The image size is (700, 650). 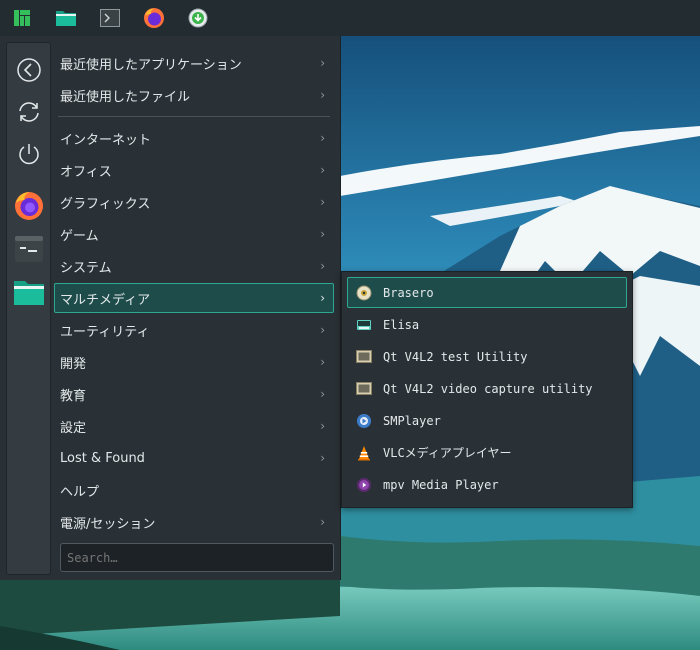 What do you see at coordinates (194, 458) in the screenshot?
I see `category-lost-and-found: Lost & Found ›` at bounding box center [194, 458].